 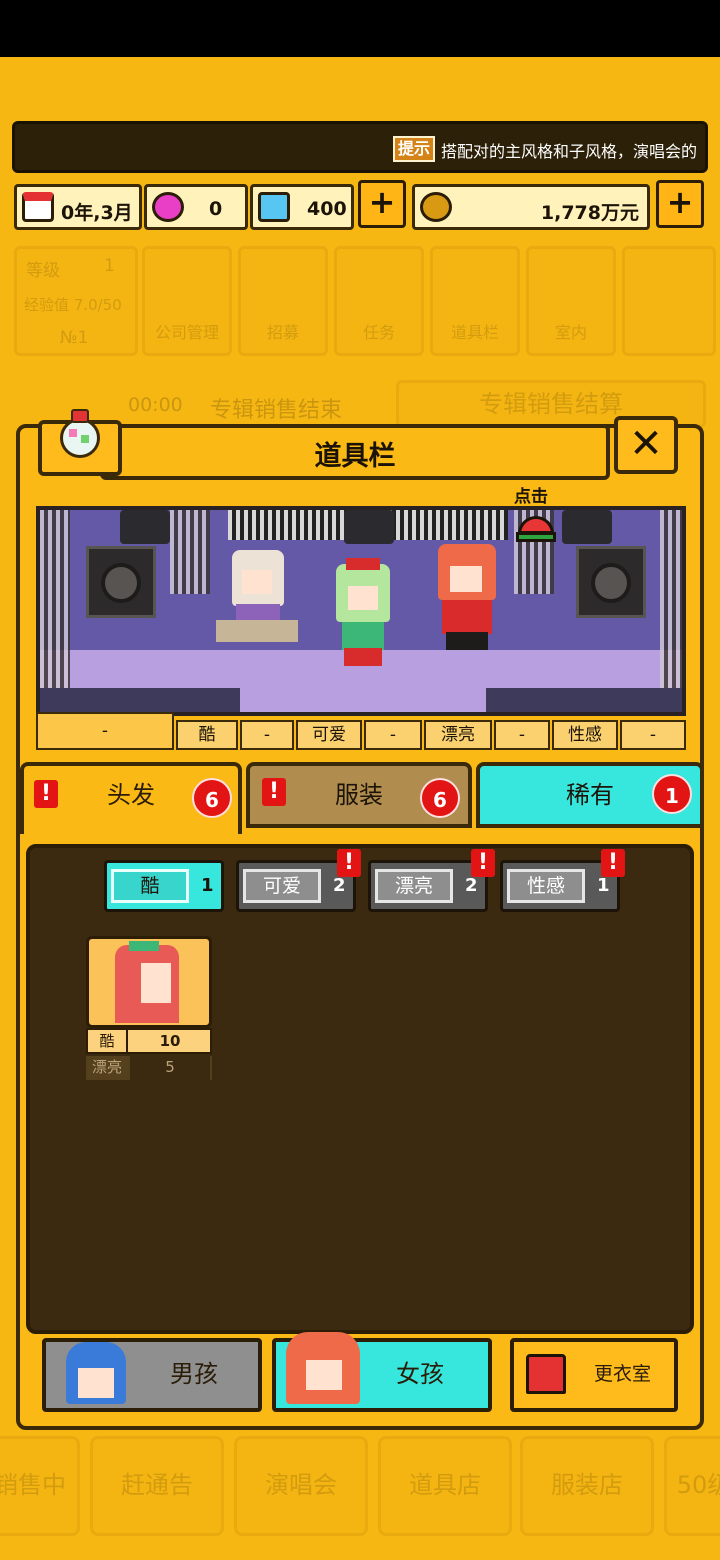 What do you see at coordinates (301, 1486) in the screenshot?
I see `nav-concert: 演唱会` at bounding box center [301, 1486].